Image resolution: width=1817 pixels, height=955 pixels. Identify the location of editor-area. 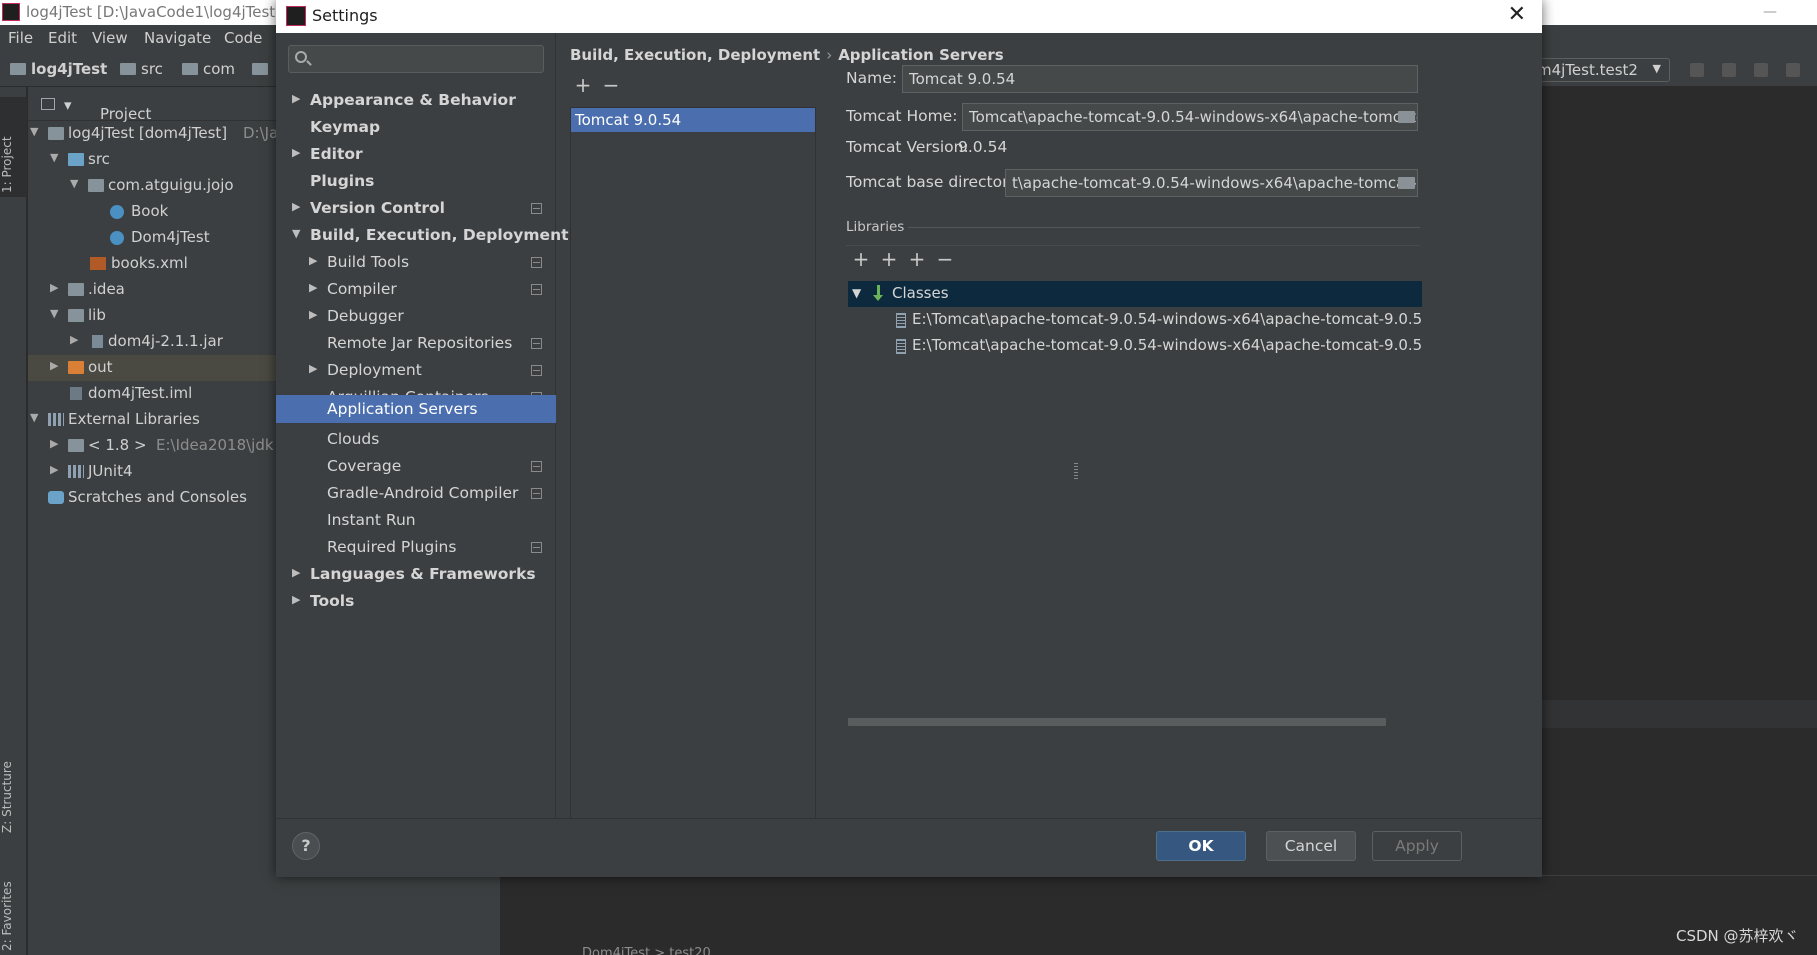
(1674, 521).